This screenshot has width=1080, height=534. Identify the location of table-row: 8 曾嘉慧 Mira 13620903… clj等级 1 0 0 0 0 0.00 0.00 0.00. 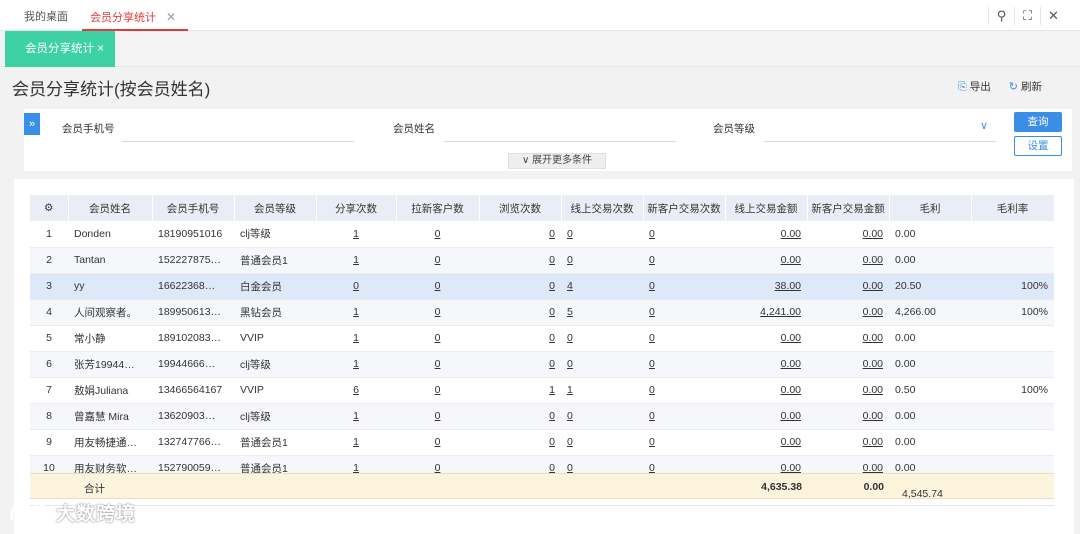
(542, 416).